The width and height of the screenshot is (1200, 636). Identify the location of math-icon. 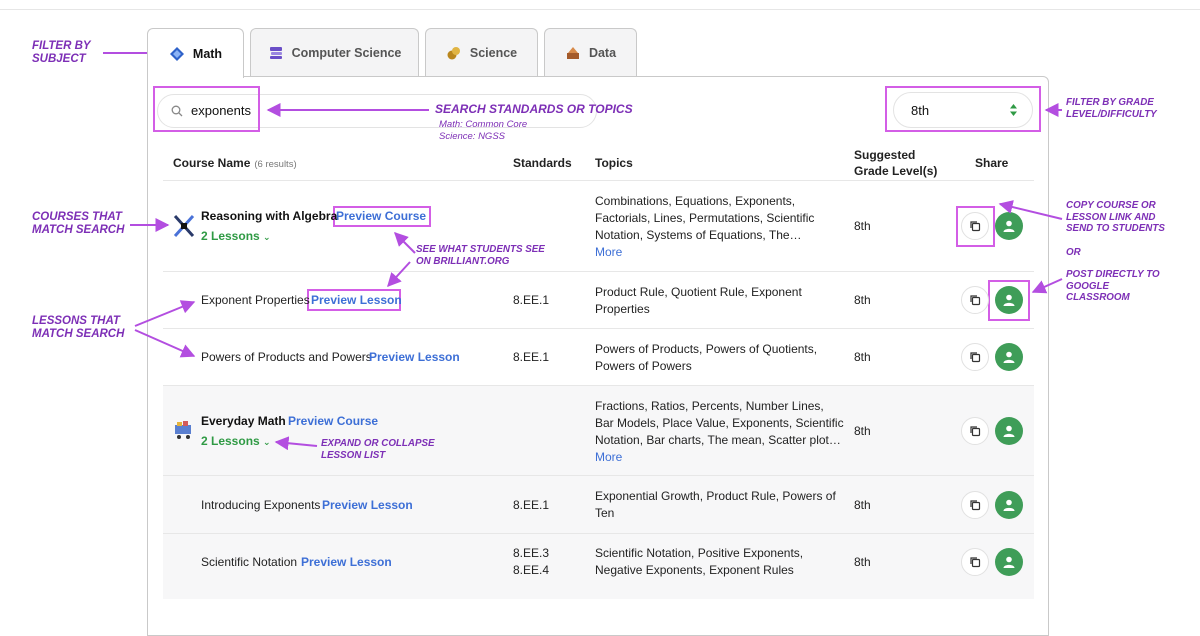
(176, 53).